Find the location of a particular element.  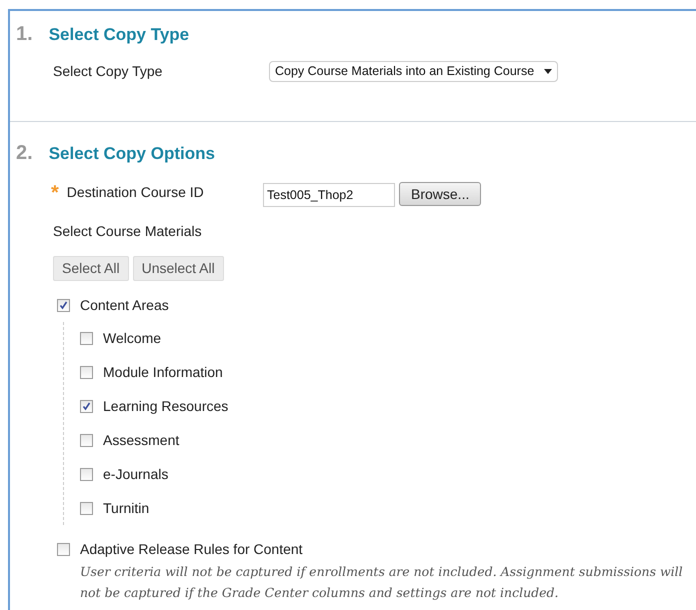

course-id-field: Test005_Thop2 is located at coordinates (329, 195).